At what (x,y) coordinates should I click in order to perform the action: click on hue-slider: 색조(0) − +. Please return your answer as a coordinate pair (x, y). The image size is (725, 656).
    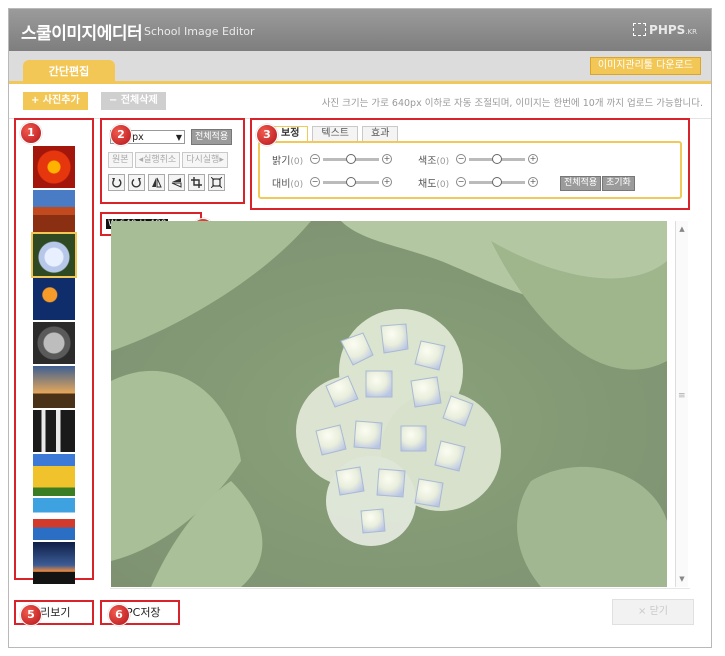
    Looking at the image, I should click on (478, 159).